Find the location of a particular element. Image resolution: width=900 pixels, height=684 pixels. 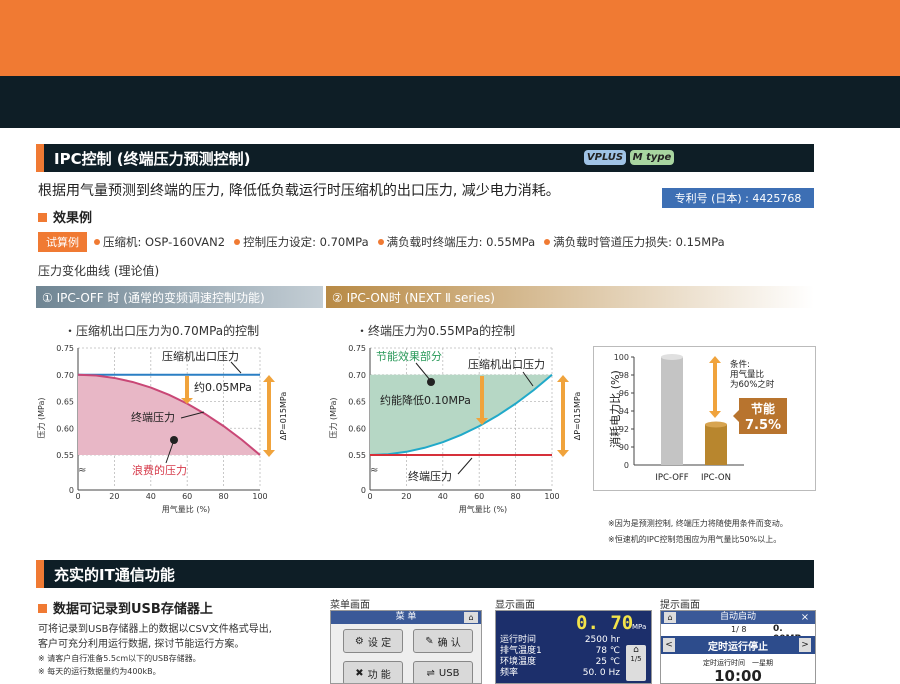

section-title: 充实的IT通信功能 is located at coordinates (114, 575).